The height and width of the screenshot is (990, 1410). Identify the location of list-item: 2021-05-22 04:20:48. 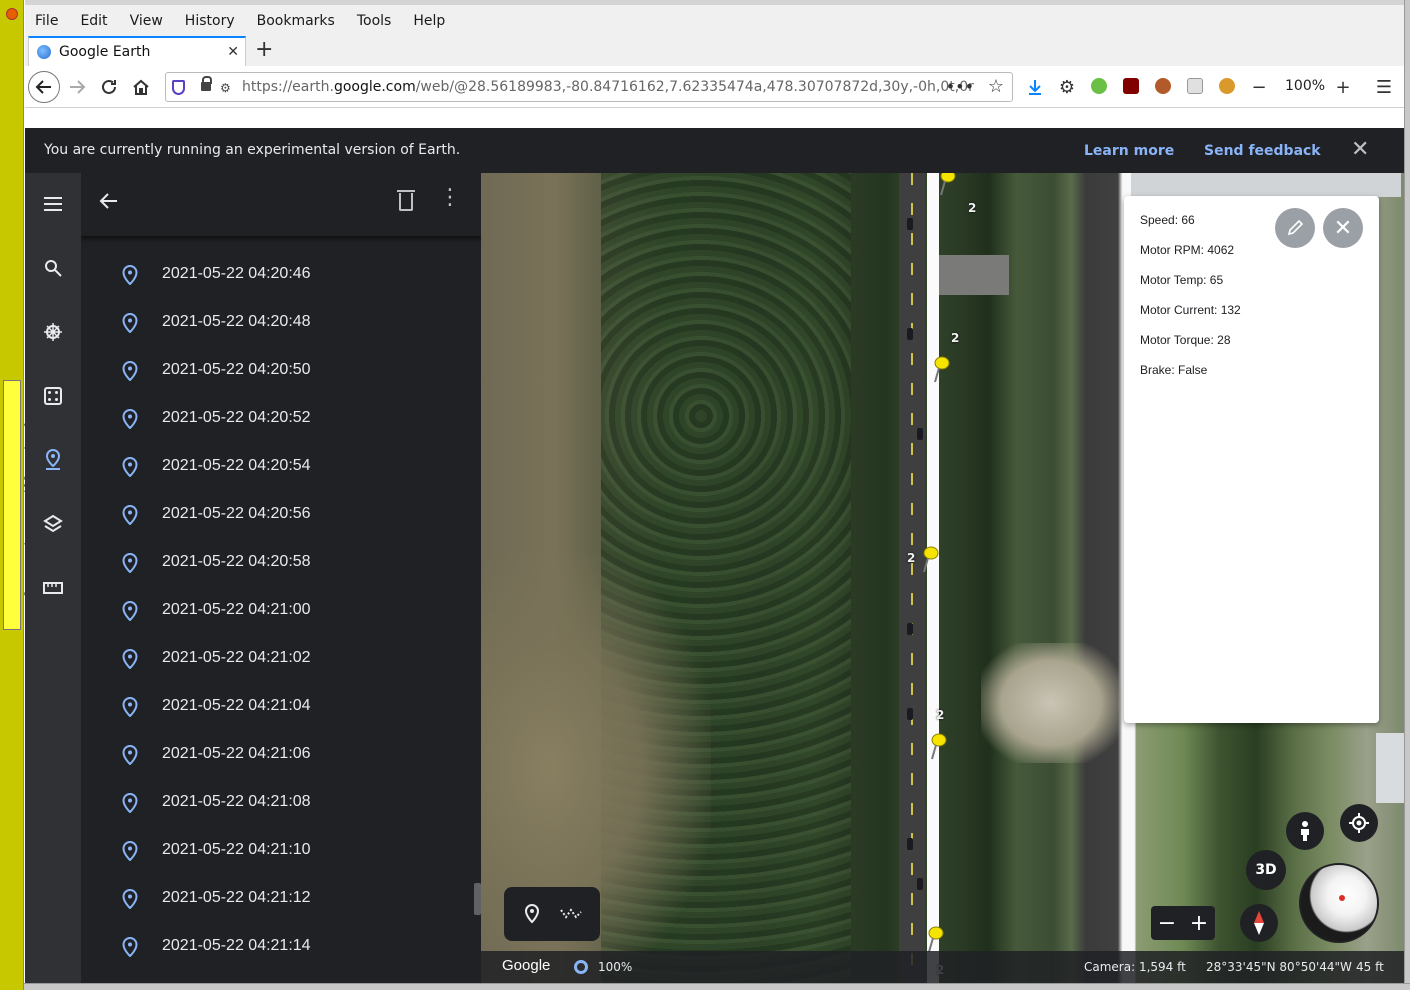
(281, 323).